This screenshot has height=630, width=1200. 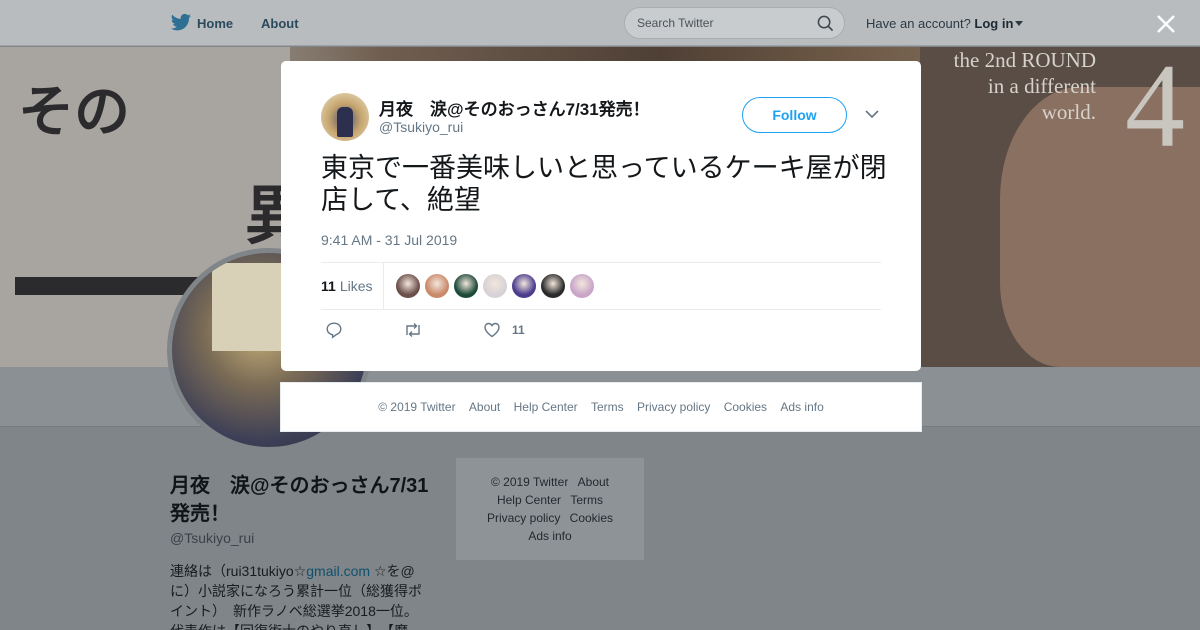 I want to click on banner-subtitle: the 2nd ROUND in a different world., so click(x=996, y=86).